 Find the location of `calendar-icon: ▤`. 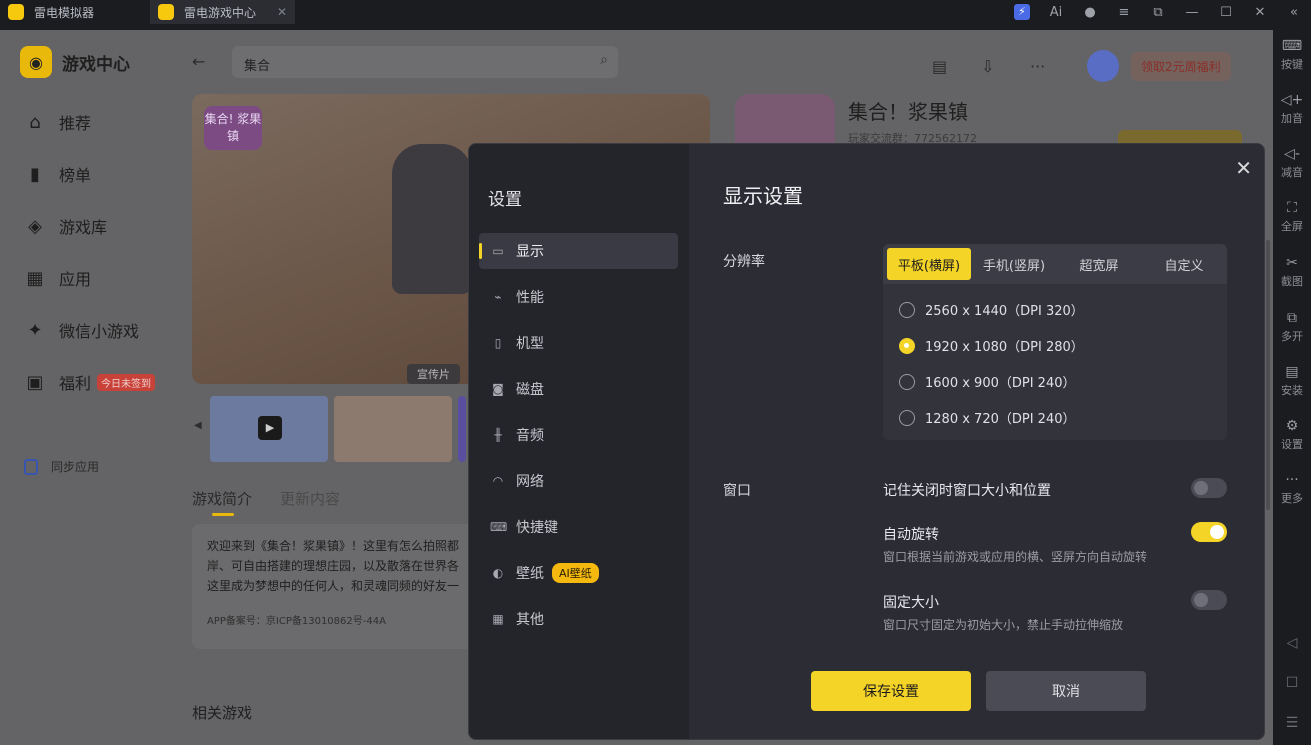

calendar-icon: ▤ is located at coordinates (956, 66).